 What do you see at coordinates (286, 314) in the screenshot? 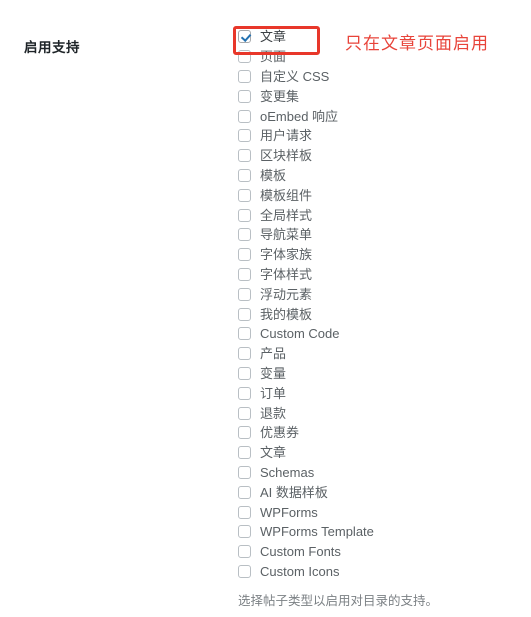
I see `checkbox-label: 我的模板` at bounding box center [286, 314].